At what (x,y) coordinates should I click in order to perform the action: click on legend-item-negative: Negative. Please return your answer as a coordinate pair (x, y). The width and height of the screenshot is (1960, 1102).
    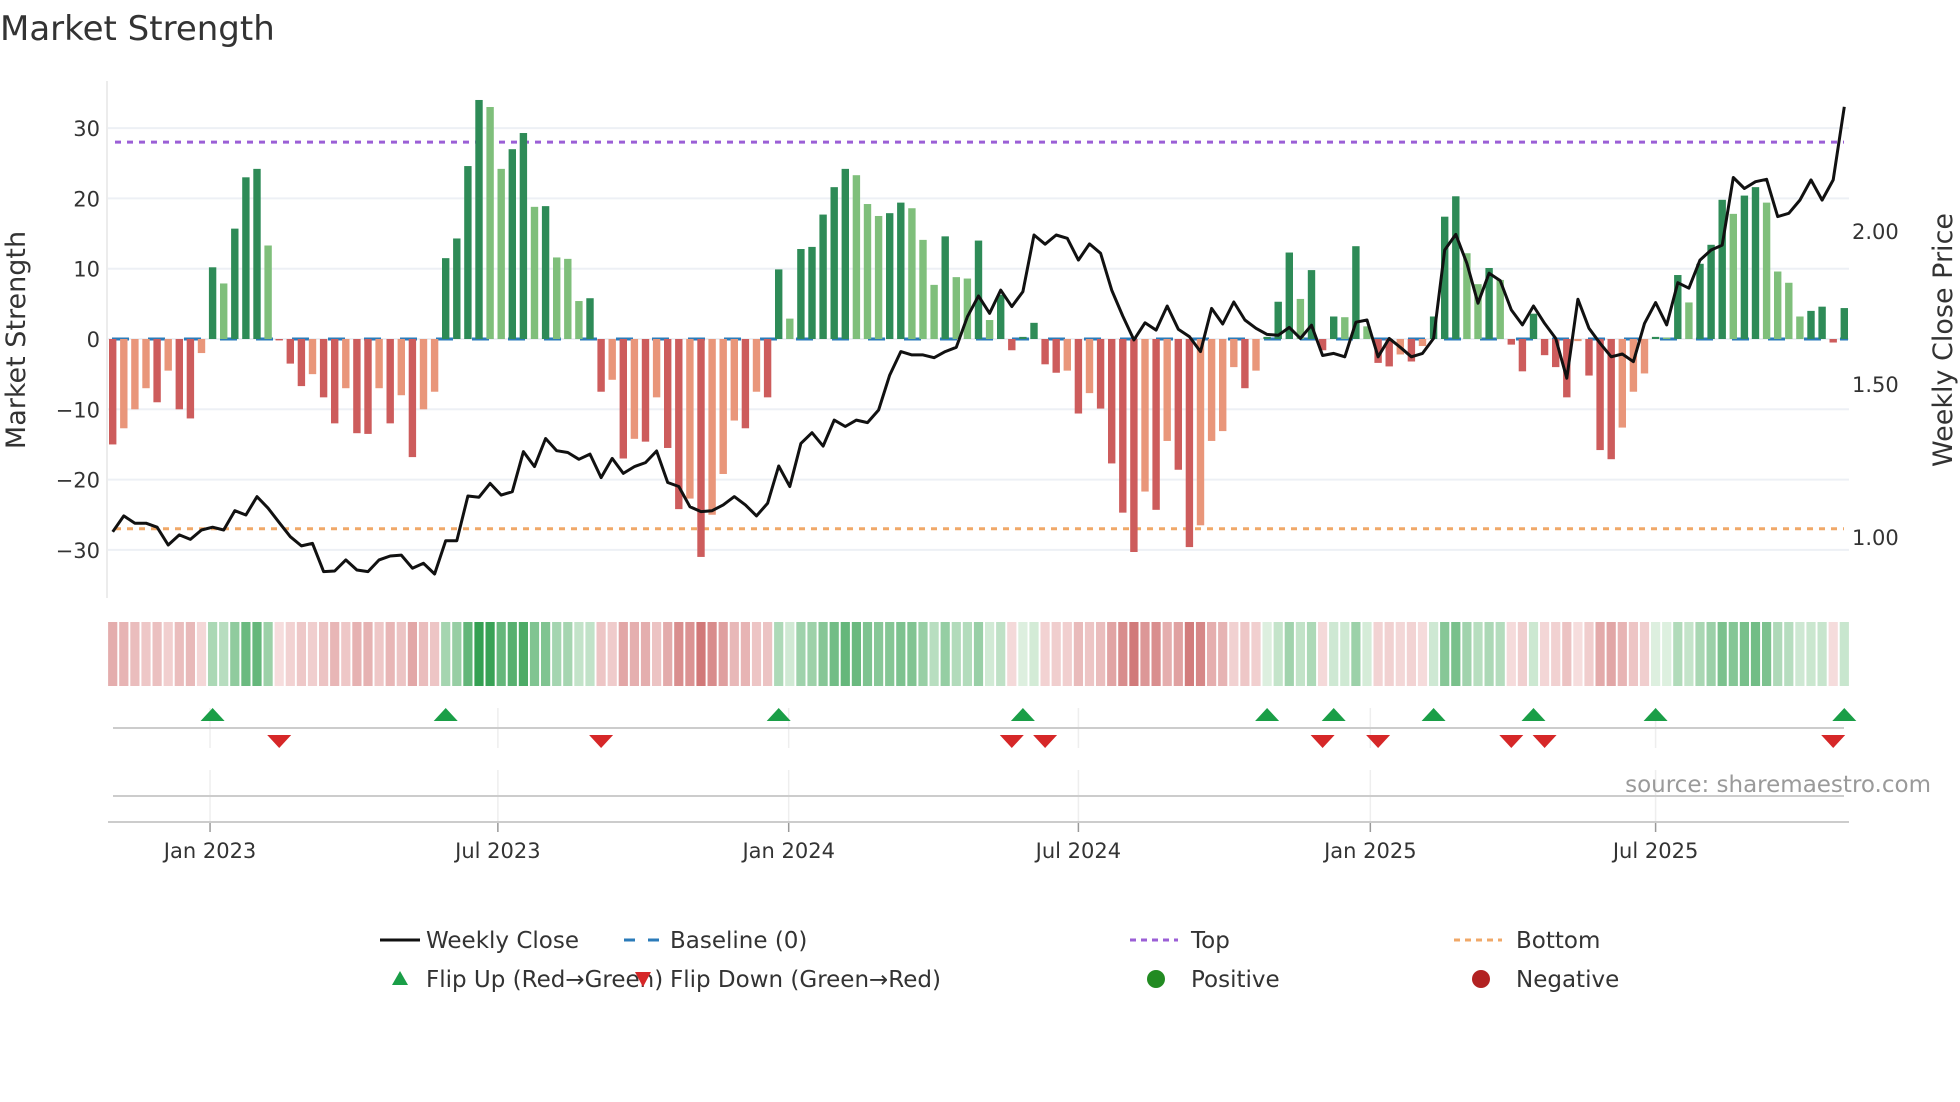
    Looking at the image, I should click on (1545, 980).